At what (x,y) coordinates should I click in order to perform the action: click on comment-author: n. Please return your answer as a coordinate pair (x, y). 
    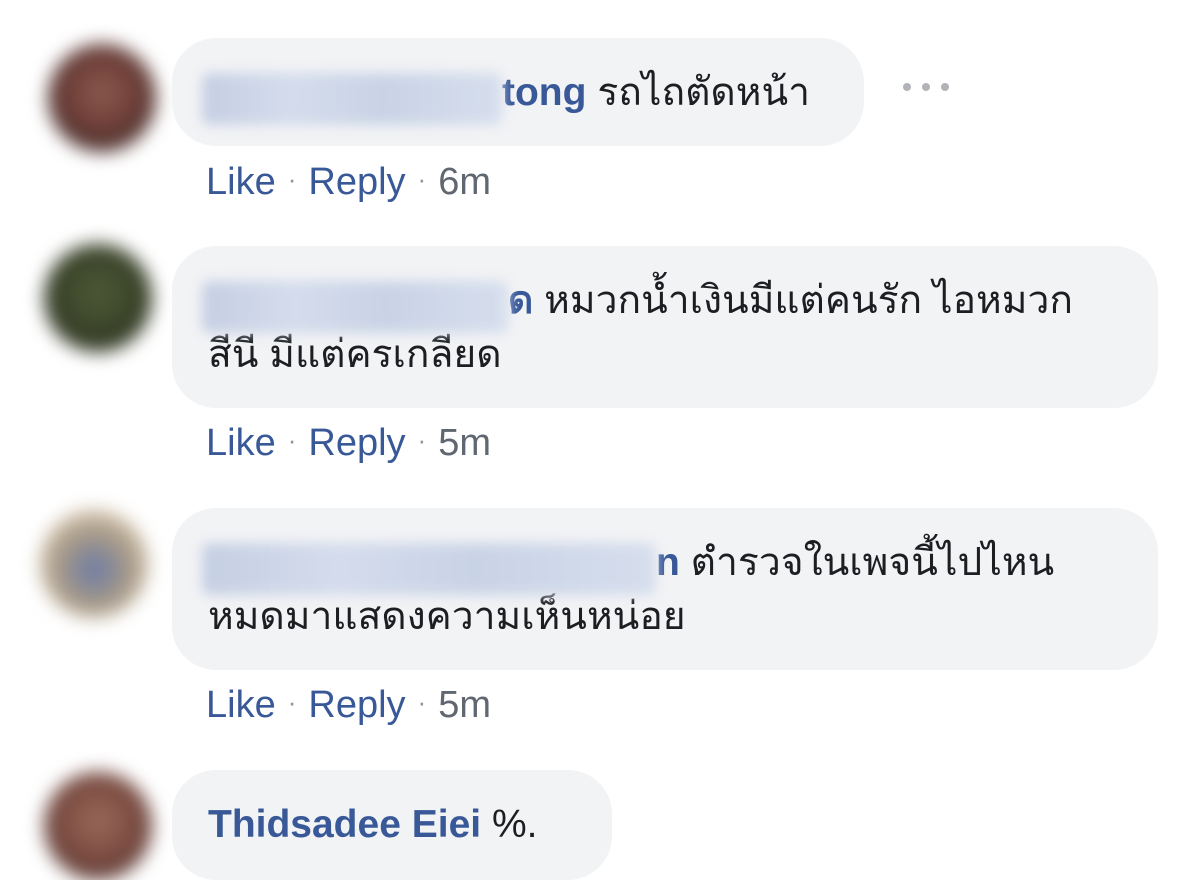
    Looking at the image, I should click on (446, 568).